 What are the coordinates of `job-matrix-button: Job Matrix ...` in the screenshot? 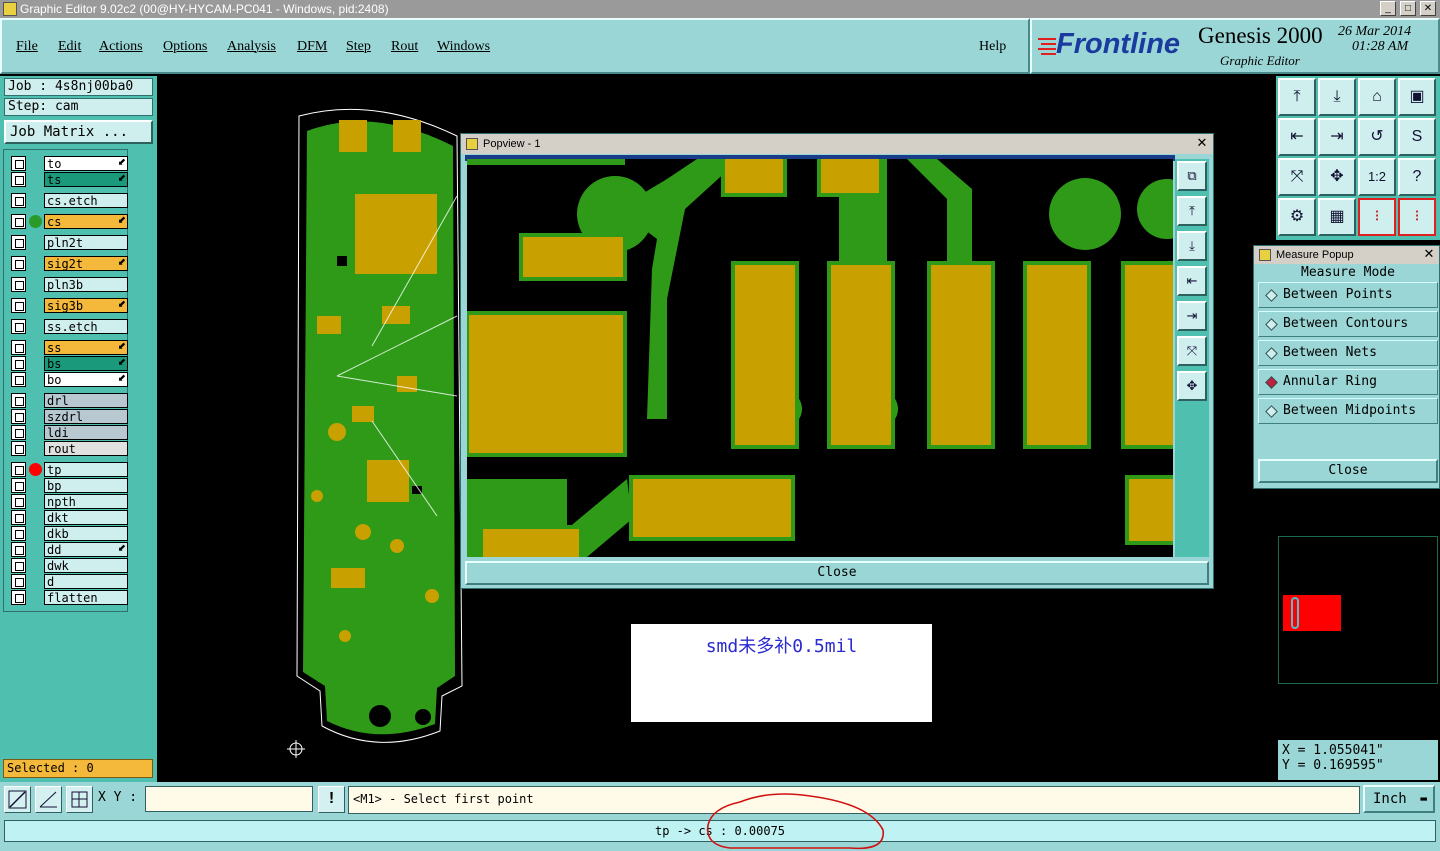 It's located at (78, 132).